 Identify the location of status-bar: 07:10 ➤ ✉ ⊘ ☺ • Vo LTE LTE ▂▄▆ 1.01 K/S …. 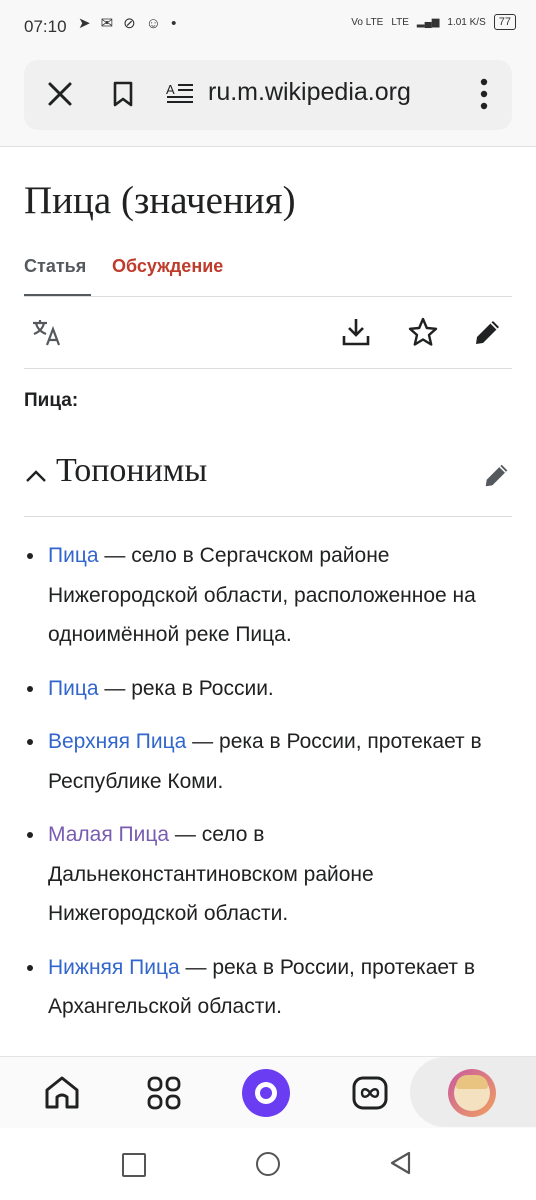
(268, 26).